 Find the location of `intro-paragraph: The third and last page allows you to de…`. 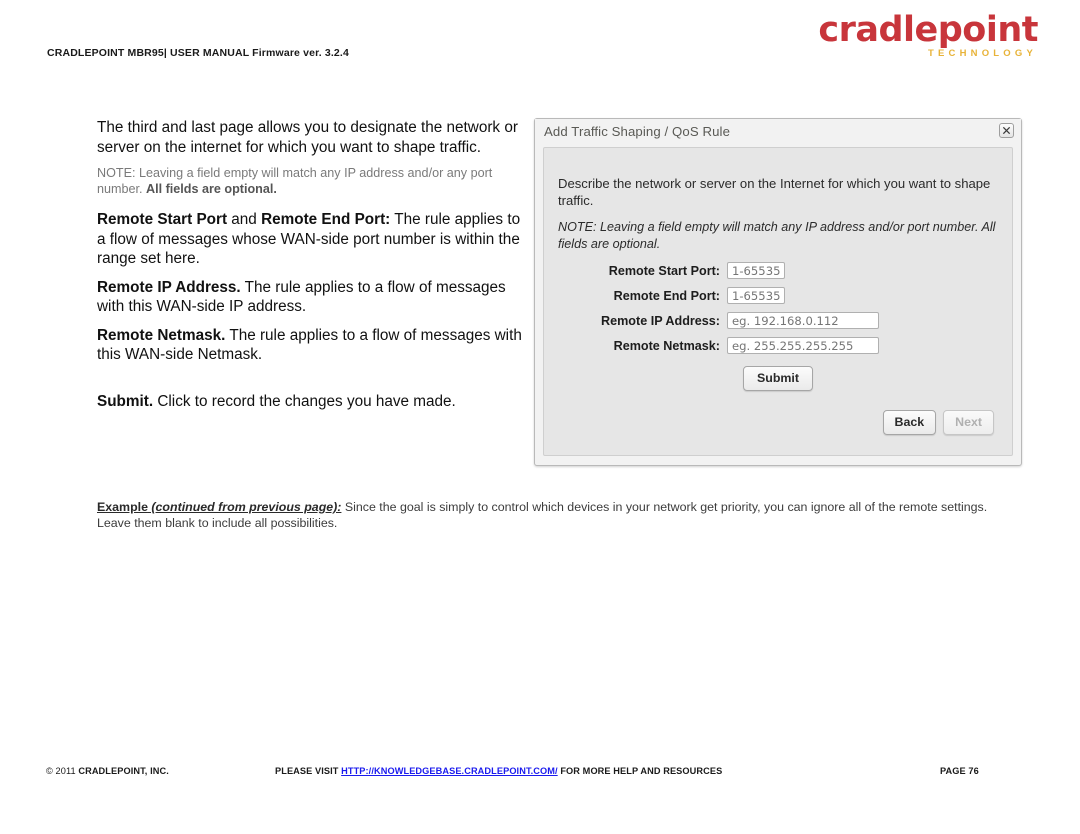

intro-paragraph: The third and last page allows you to de… is located at coordinates (307, 137).